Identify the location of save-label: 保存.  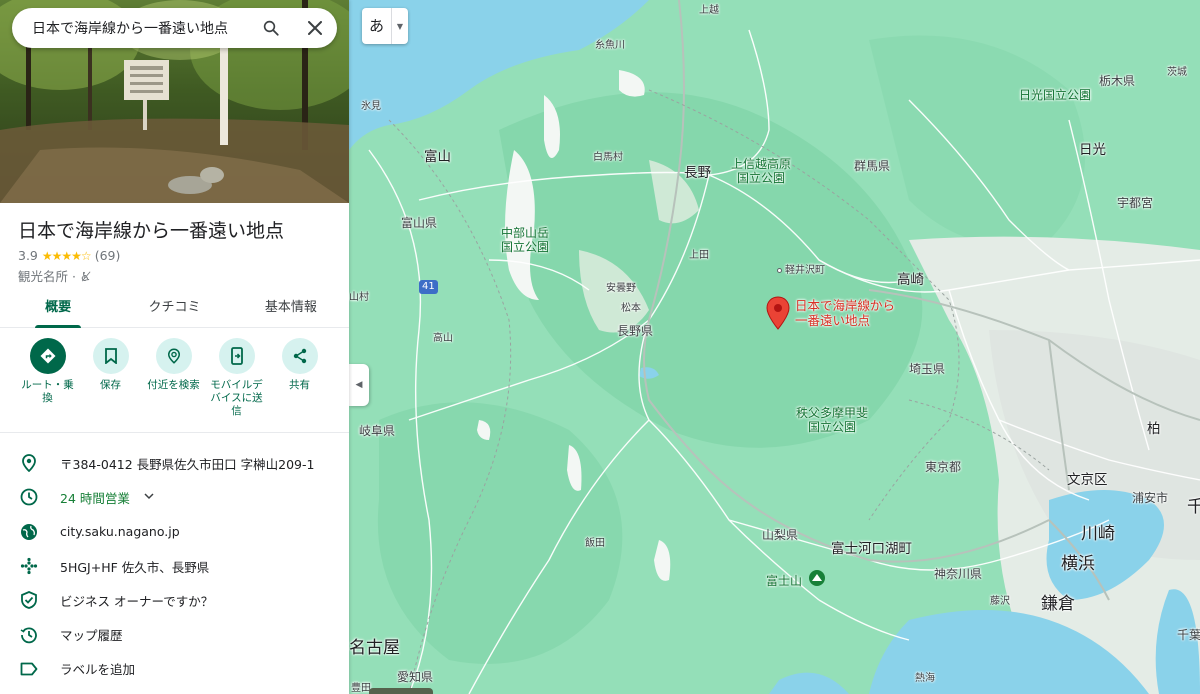
(110, 385).